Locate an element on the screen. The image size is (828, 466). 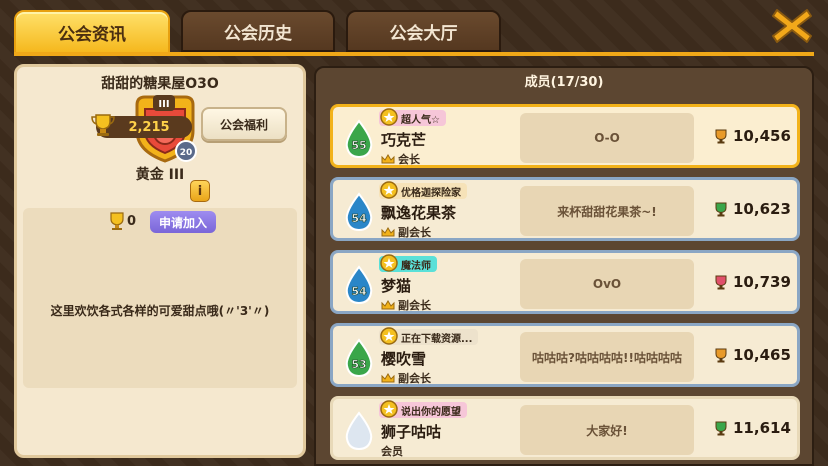
member-name: 狮子咕咕 is located at coordinates (411, 432).